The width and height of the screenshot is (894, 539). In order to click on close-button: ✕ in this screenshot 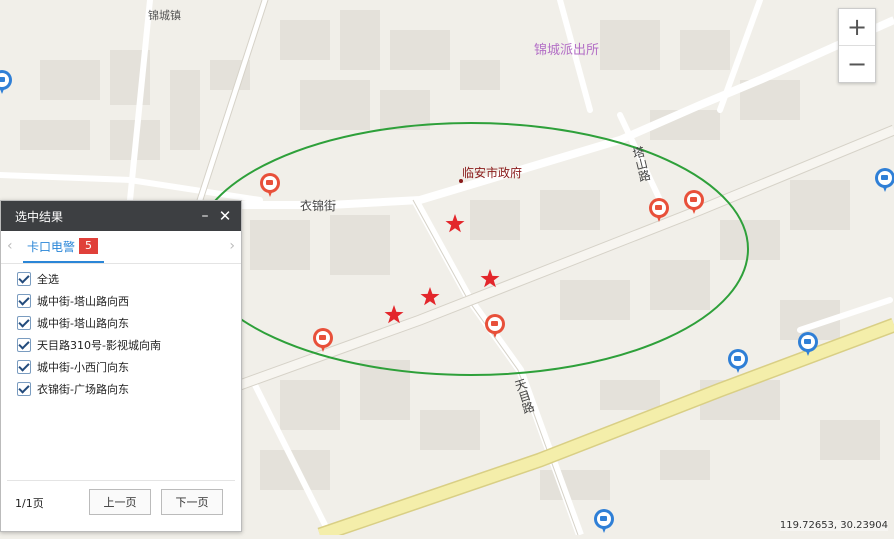, I will do `click(225, 216)`.